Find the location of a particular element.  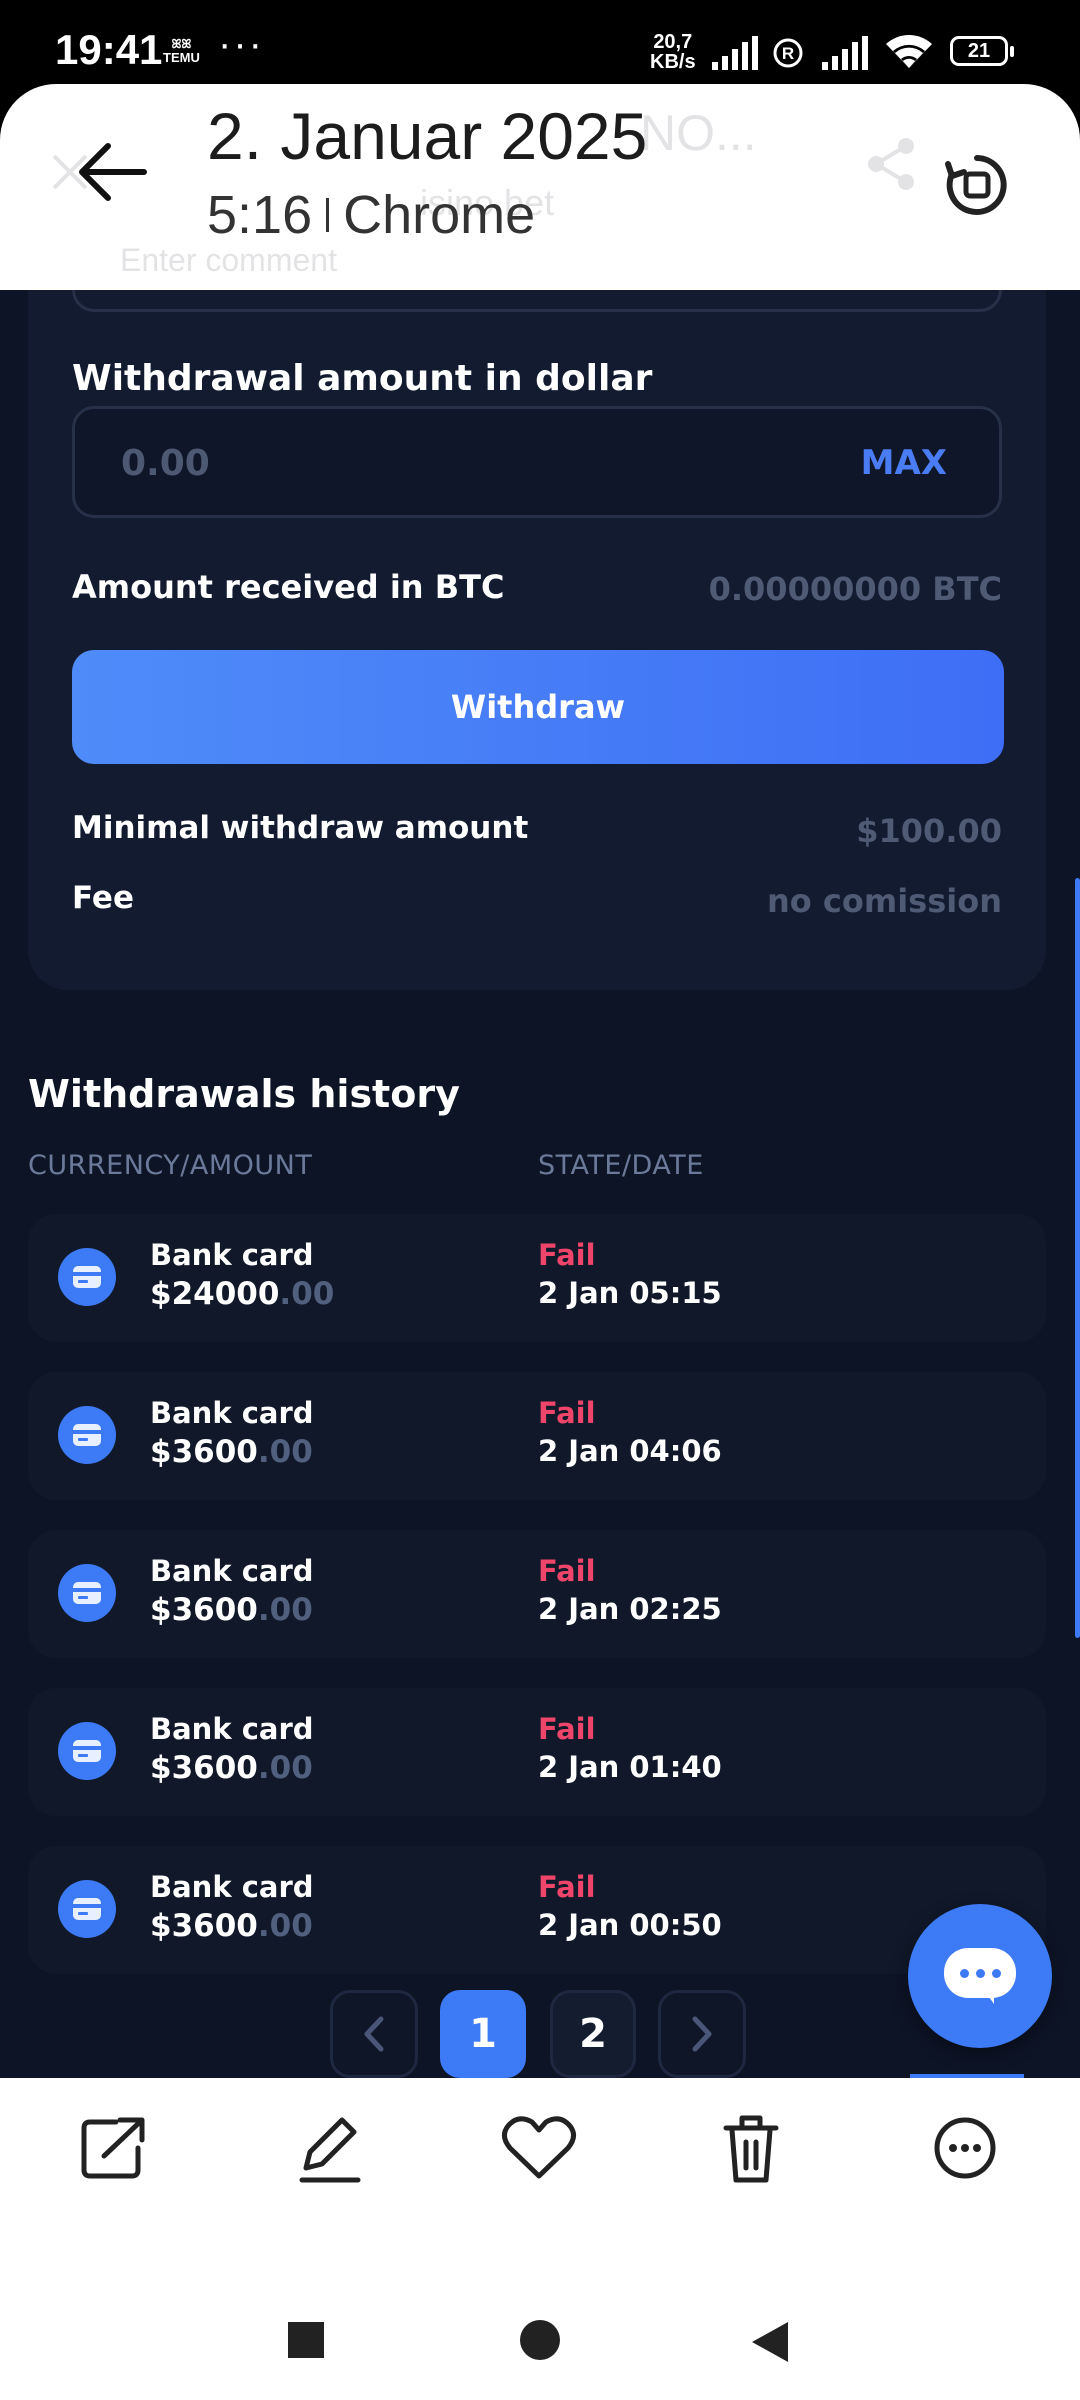

back-arrow-icon is located at coordinates (117, 172).